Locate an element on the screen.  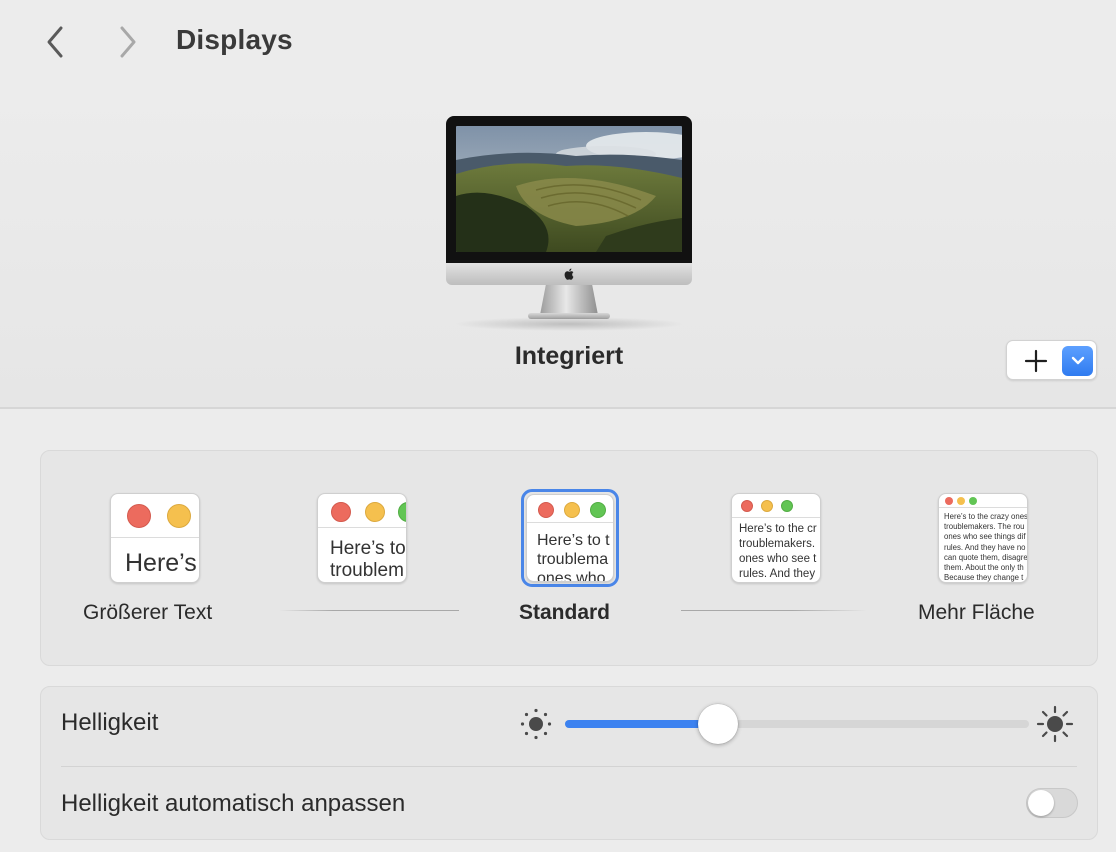
imac-display-thumbnail is located at coordinates (569, 222).